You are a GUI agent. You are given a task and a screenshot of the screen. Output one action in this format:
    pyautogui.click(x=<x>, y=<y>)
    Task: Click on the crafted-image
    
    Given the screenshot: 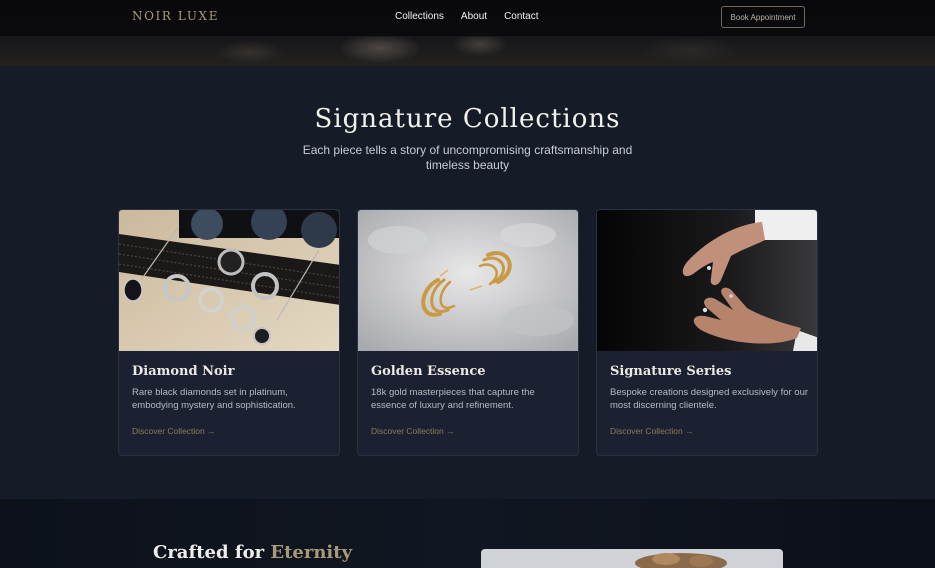 What is the action you would take?
    pyautogui.click(x=632, y=558)
    